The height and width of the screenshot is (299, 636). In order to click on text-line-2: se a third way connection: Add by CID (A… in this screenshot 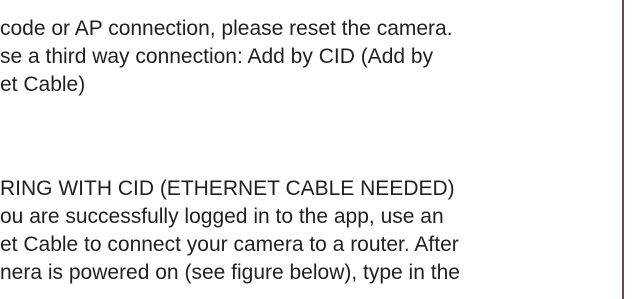, I will do `click(217, 56)`.